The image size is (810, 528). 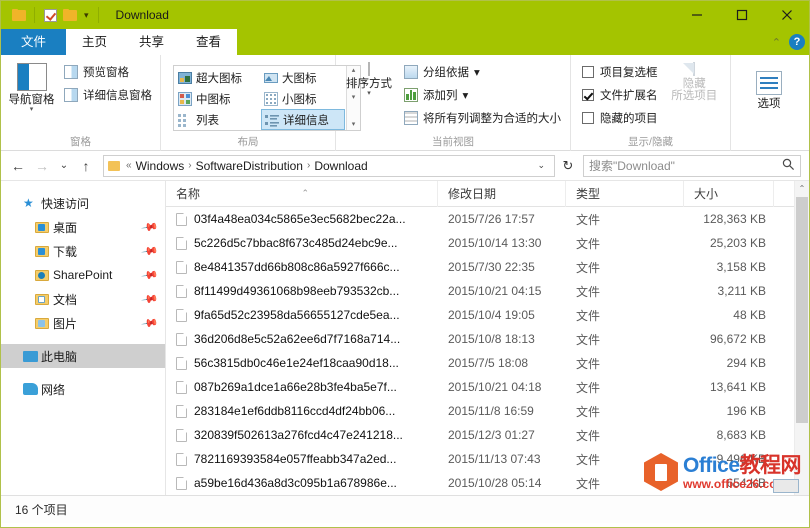 I want to click on chevron-down-icon: ⌄, so click(x=541, y=165).